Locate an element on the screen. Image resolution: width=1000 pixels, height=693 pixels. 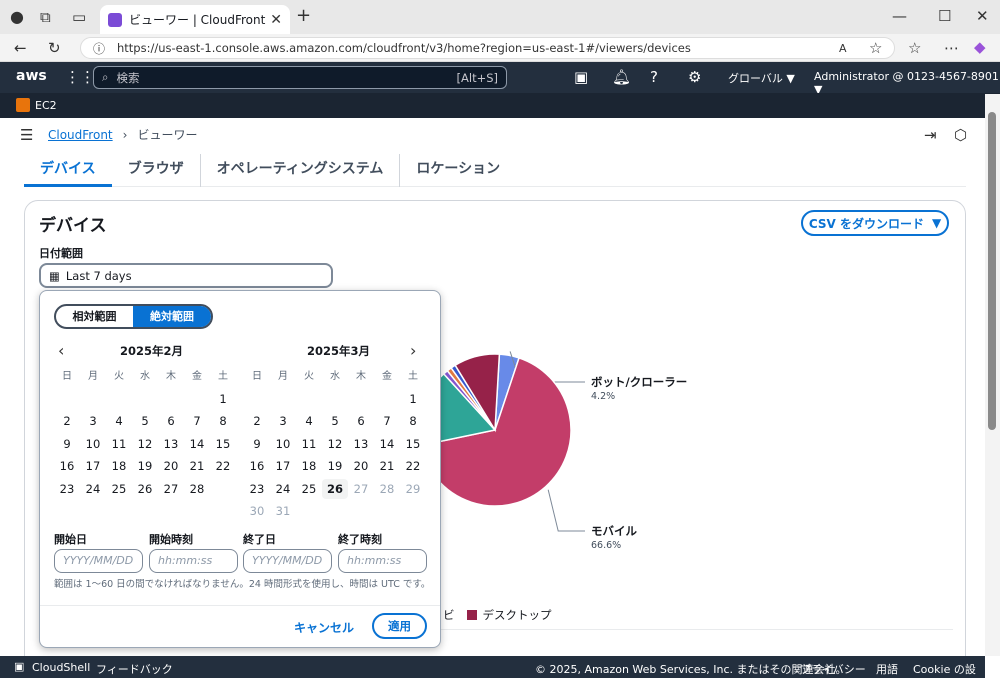
site-info-icon: ⓘ is located at coordinates (99, 49).